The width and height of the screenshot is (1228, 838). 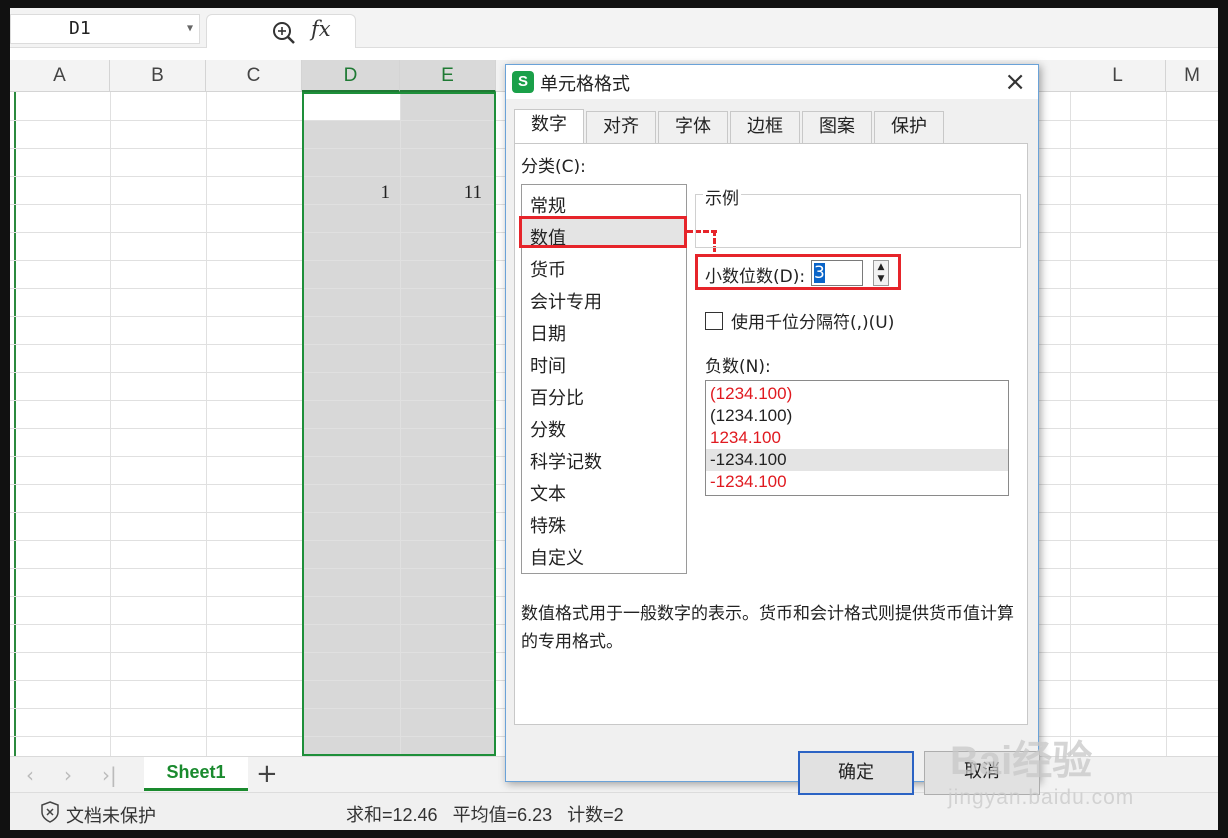 I want to click on cancel-button: 取消, so click(x=982, y=773).